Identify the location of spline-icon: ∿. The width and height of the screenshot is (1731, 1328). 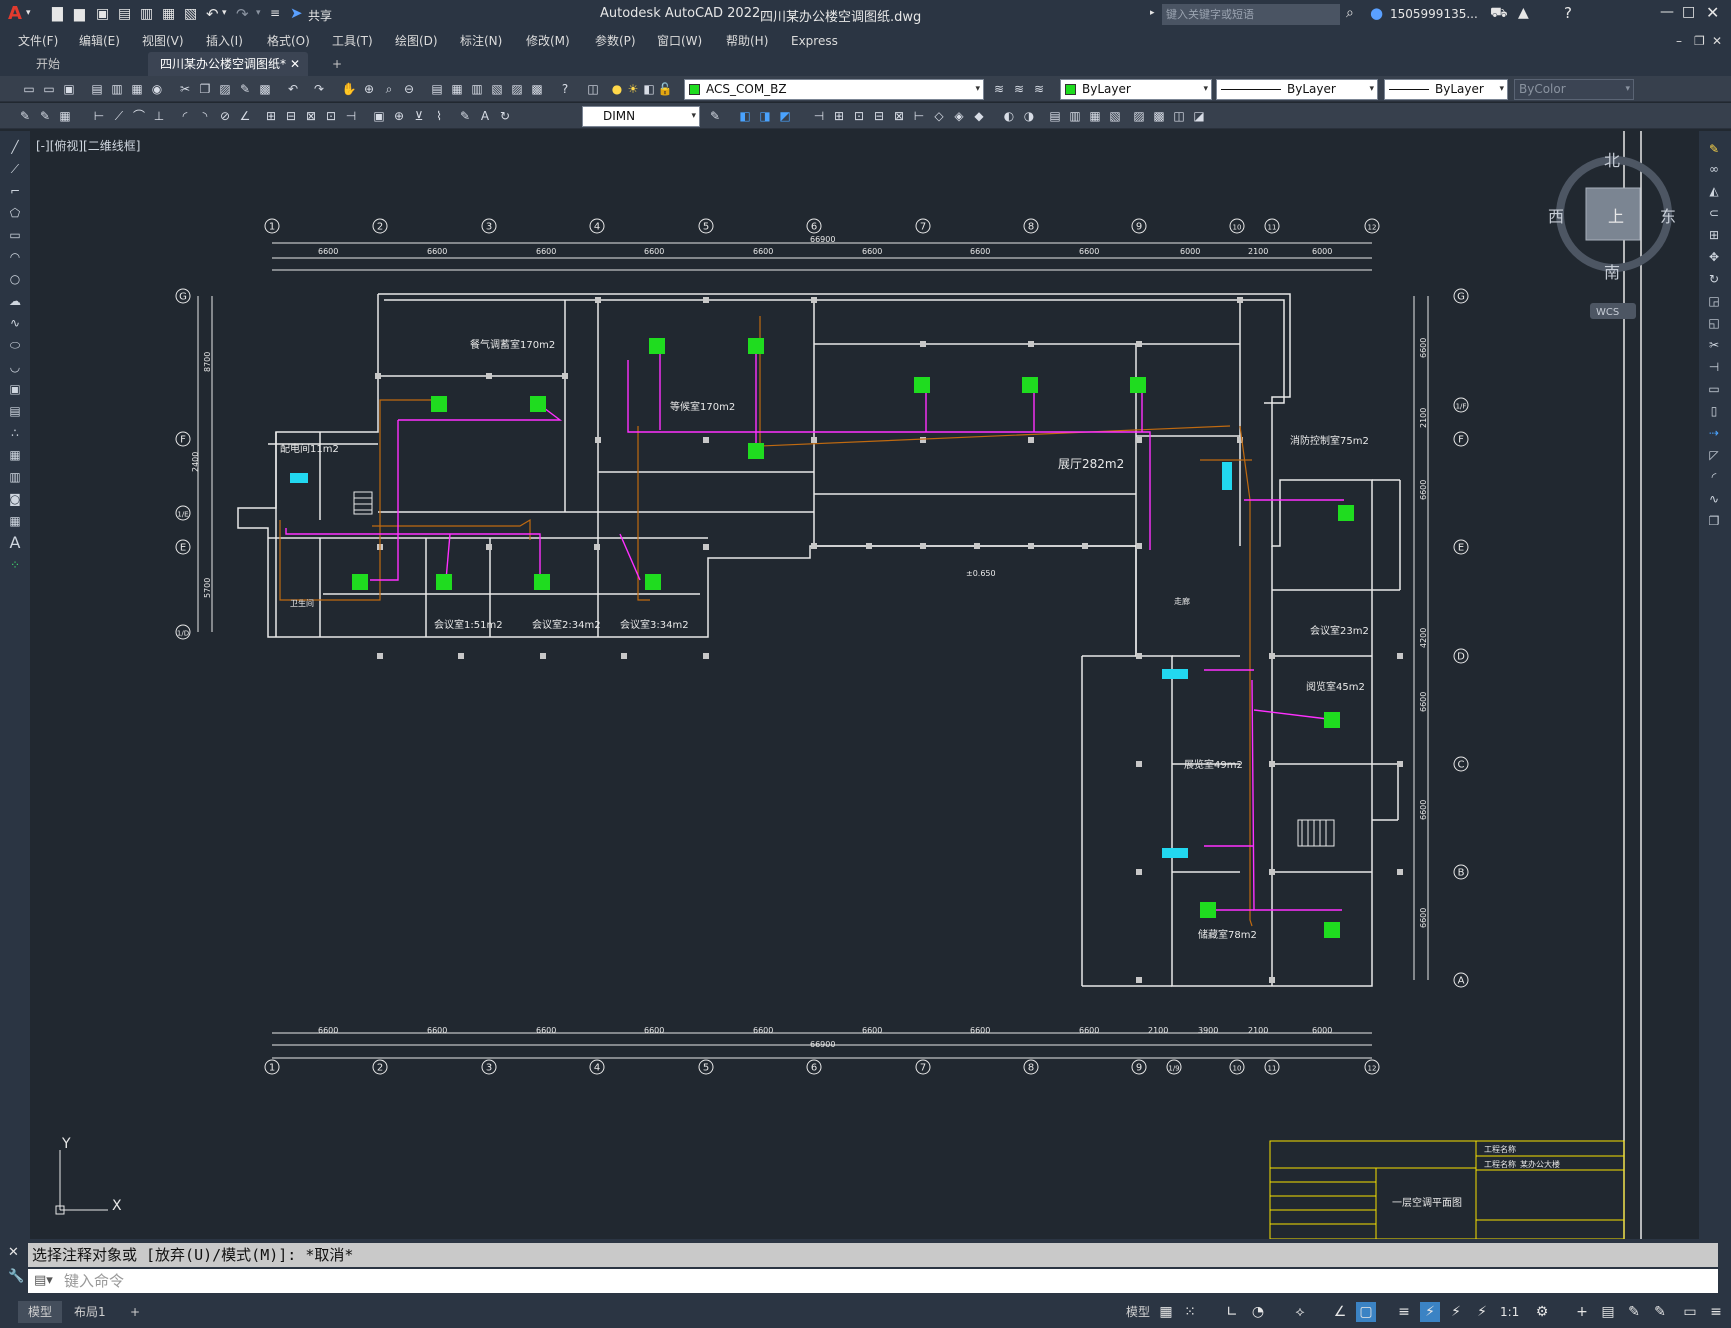
(15, 323).